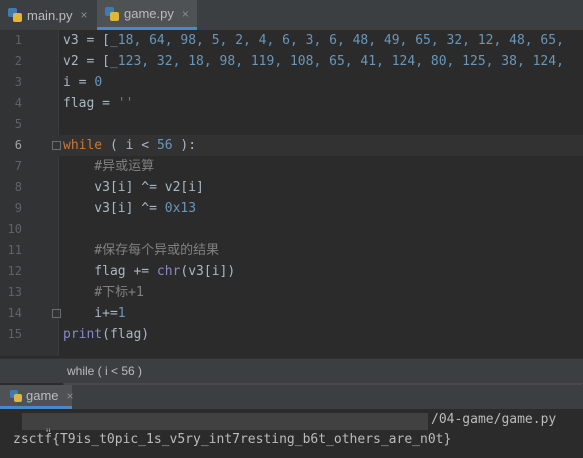  Describe the element at coordinates (14, 313) in the screenshot. I see `line-number: 14` at that location.